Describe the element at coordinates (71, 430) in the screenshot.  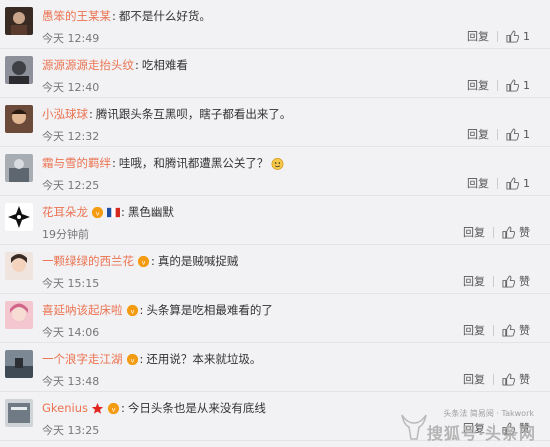
I see `timestamp: 今天 13:25` at that location.